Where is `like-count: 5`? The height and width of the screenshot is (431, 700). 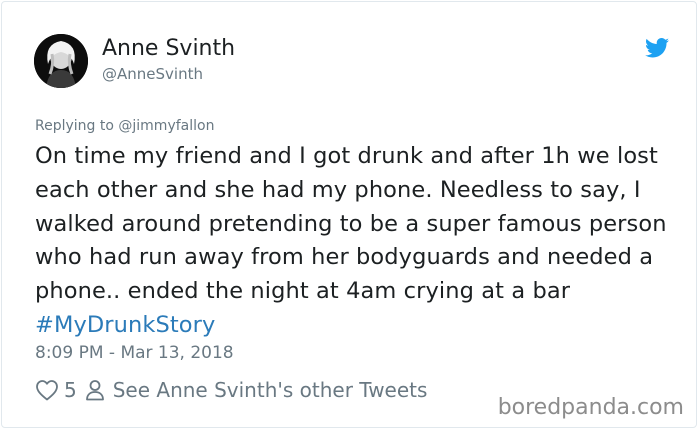 like-count: 5 is located at coordinates (70, 390).